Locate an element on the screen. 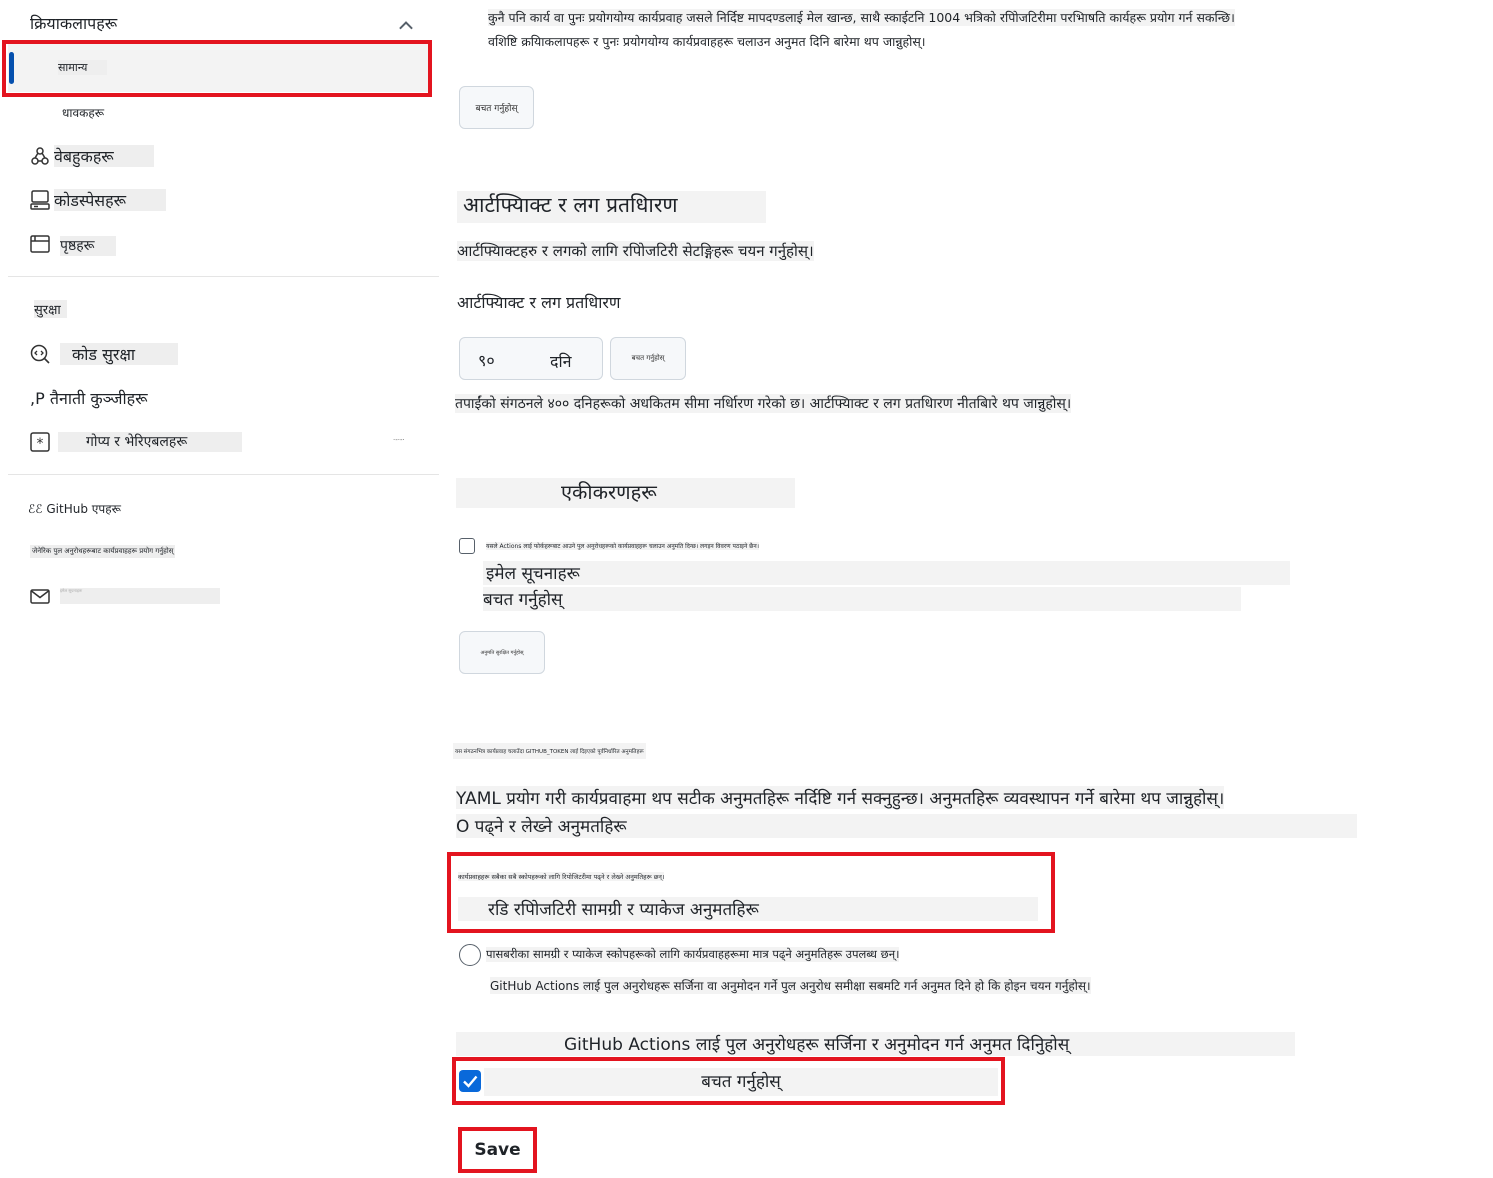 This screenshot has height=1178, width=1493. sidebar-item-deploy-keys: ,P तैनाती कुञ्जीहरू is located at coordinates (89, 398).